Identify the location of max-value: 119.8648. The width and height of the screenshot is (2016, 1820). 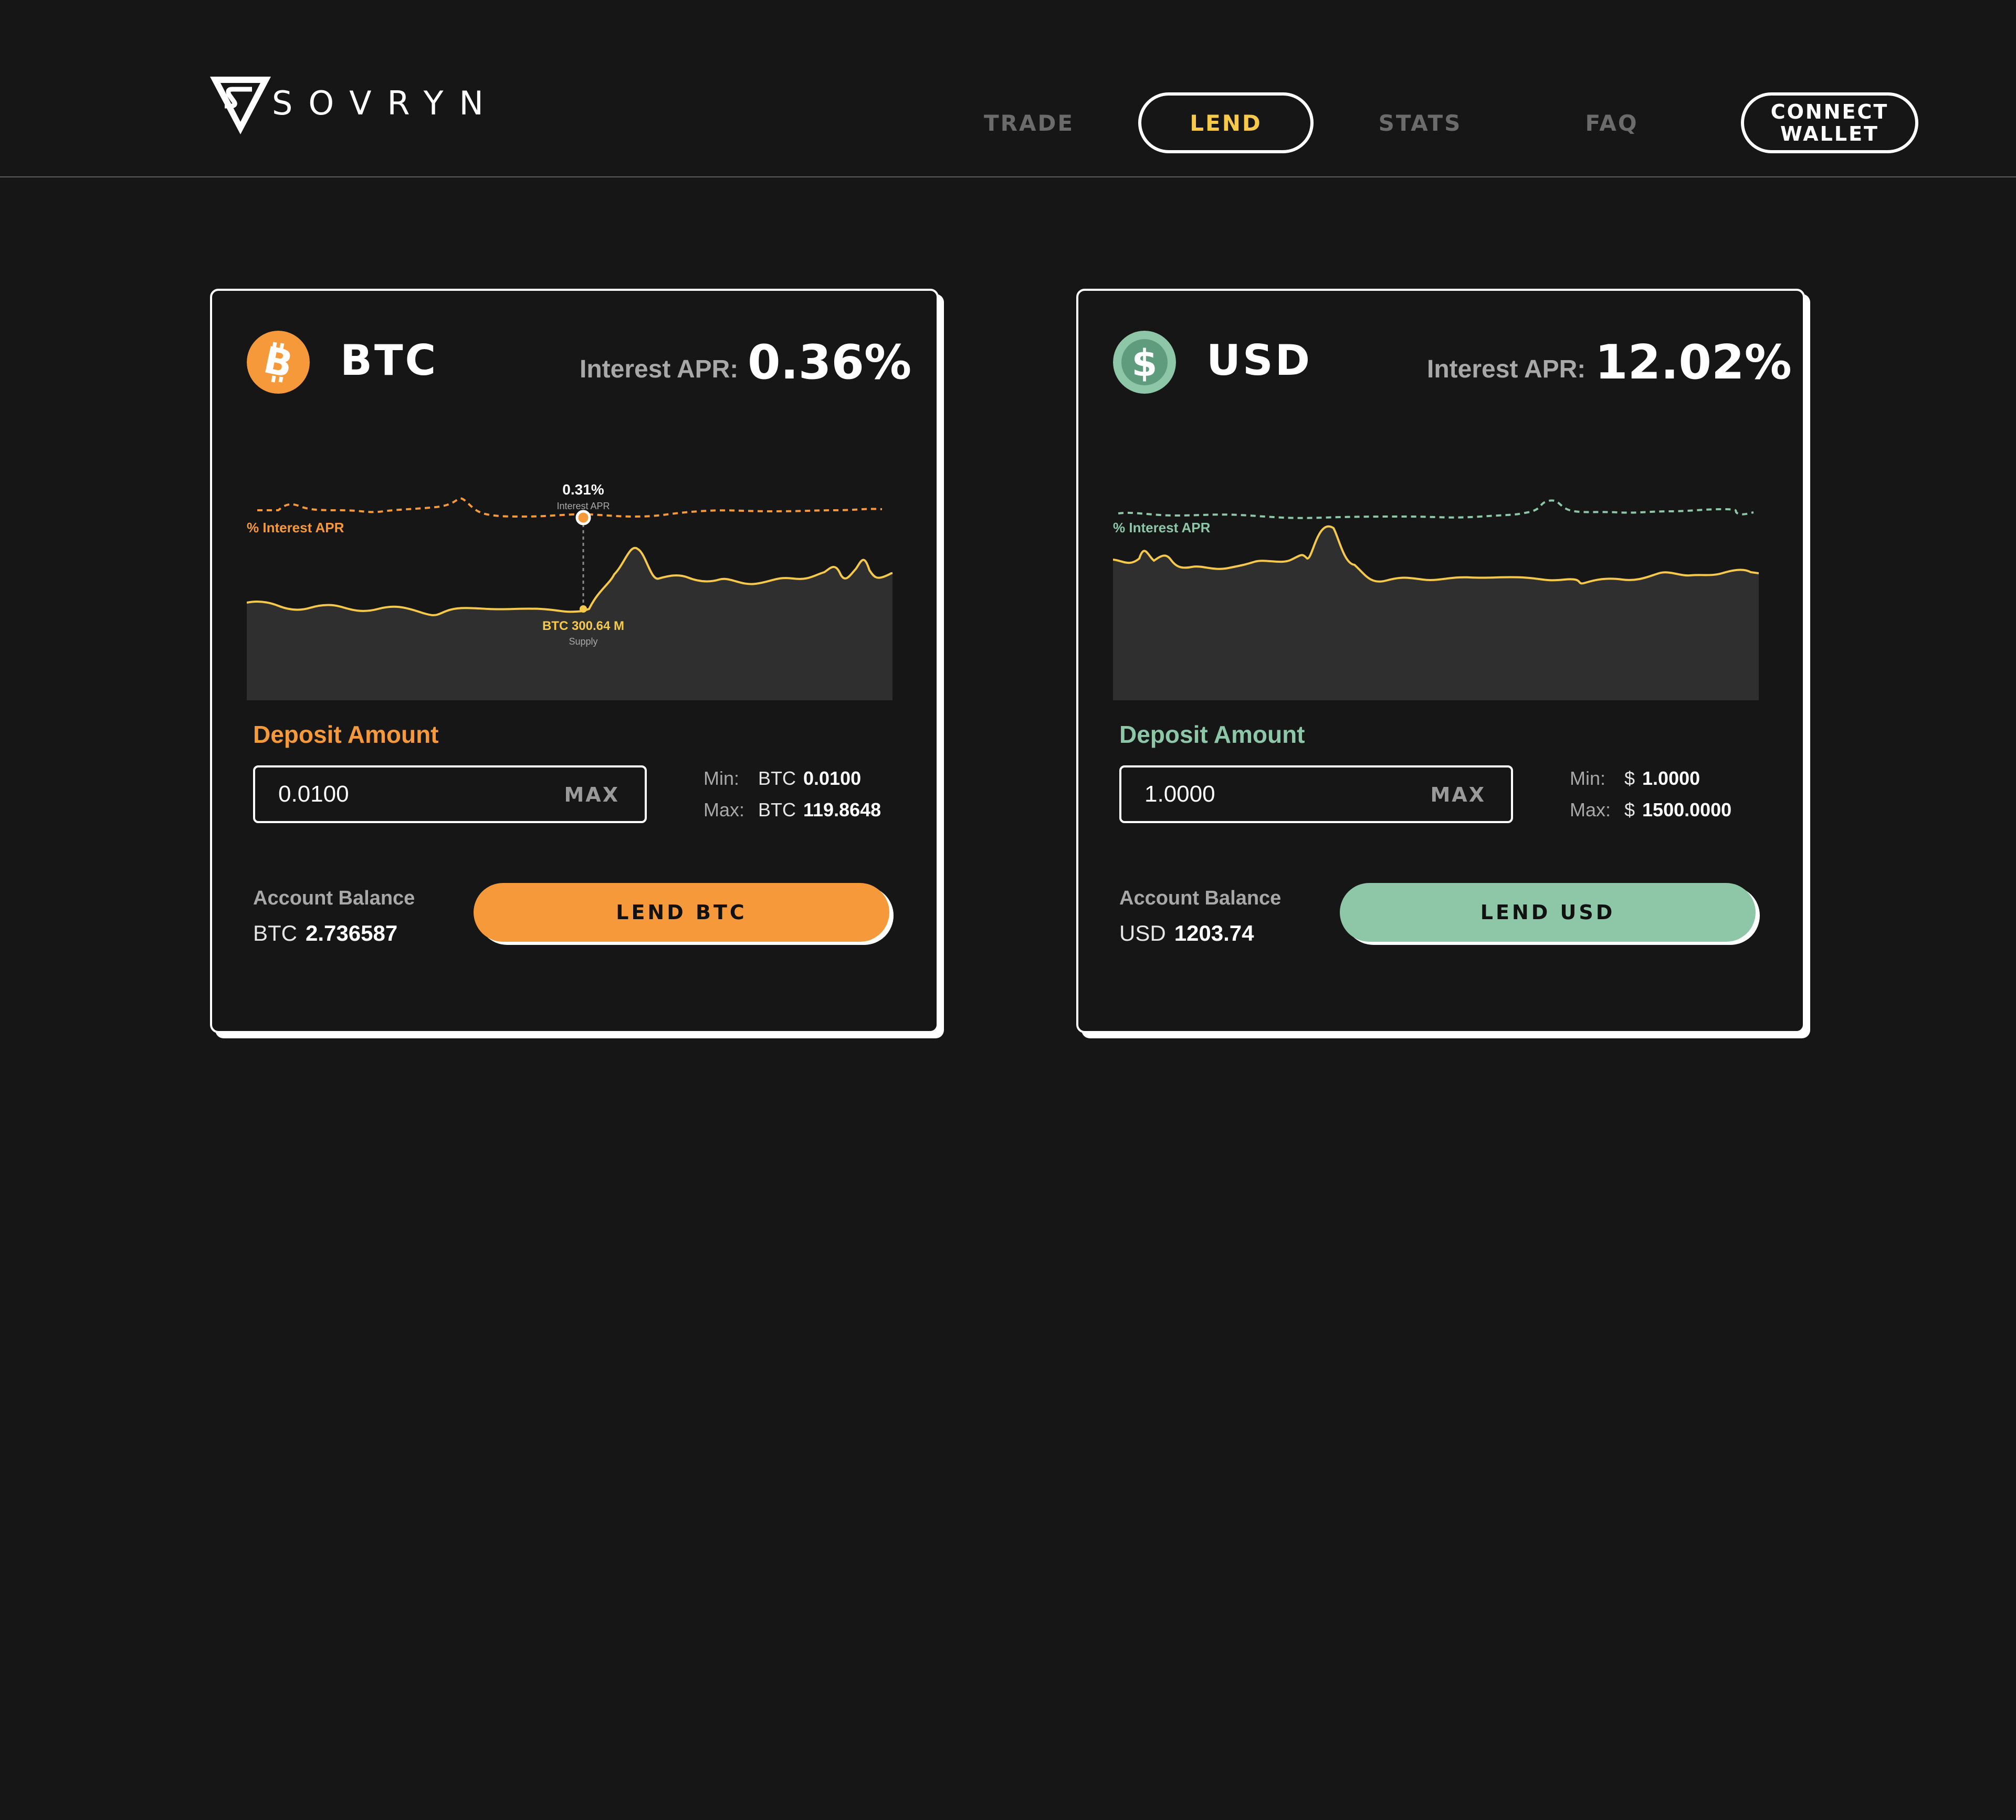
(842, 809).